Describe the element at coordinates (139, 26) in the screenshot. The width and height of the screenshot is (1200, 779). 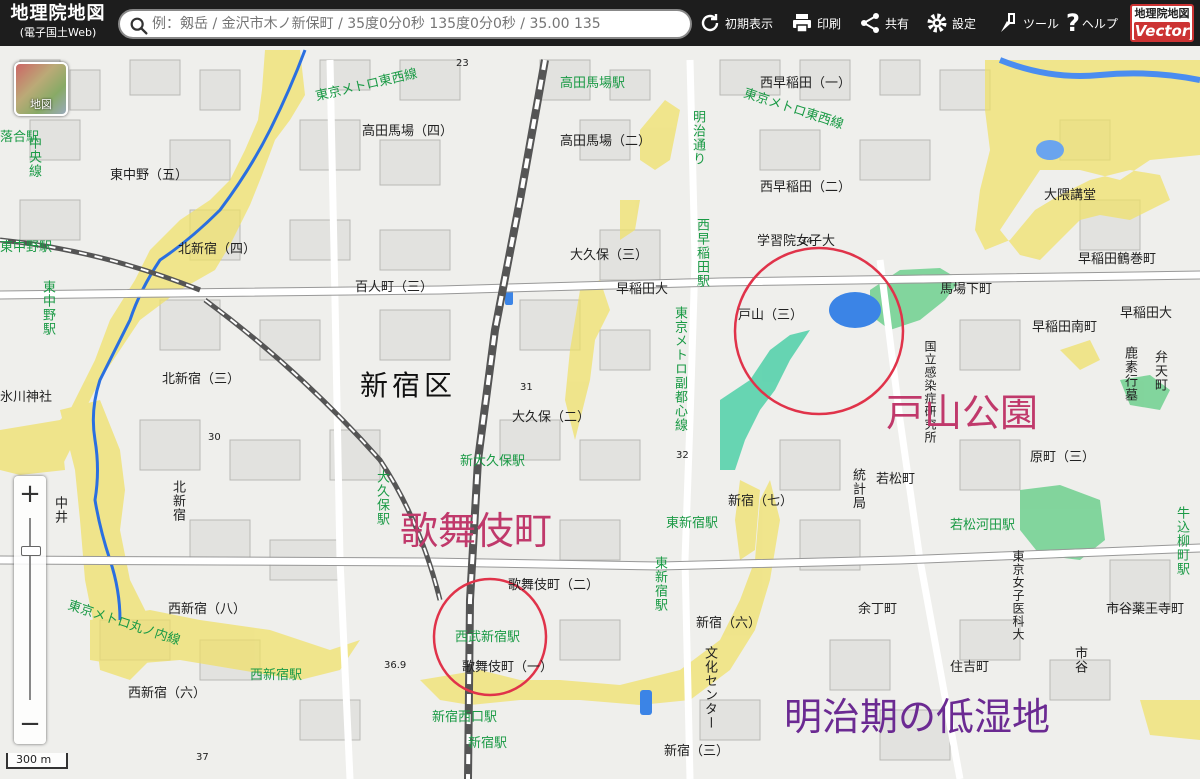
I see `search-icon` at that location.